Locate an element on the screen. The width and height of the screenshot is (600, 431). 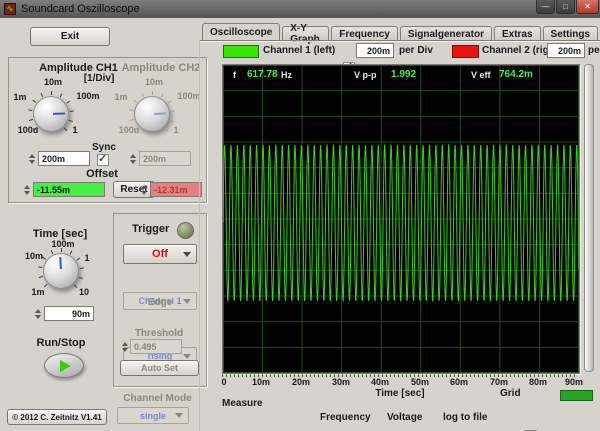
freq-label: f is located at coordinates (234, 75).